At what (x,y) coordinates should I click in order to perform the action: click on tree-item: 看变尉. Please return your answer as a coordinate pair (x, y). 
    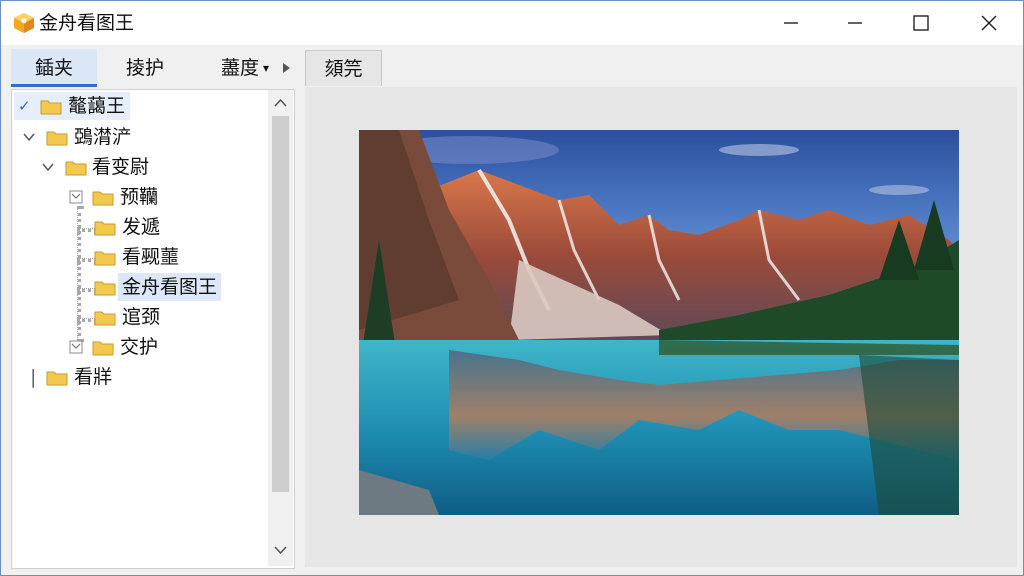
    Looking at the image, I should click on (137, 167).